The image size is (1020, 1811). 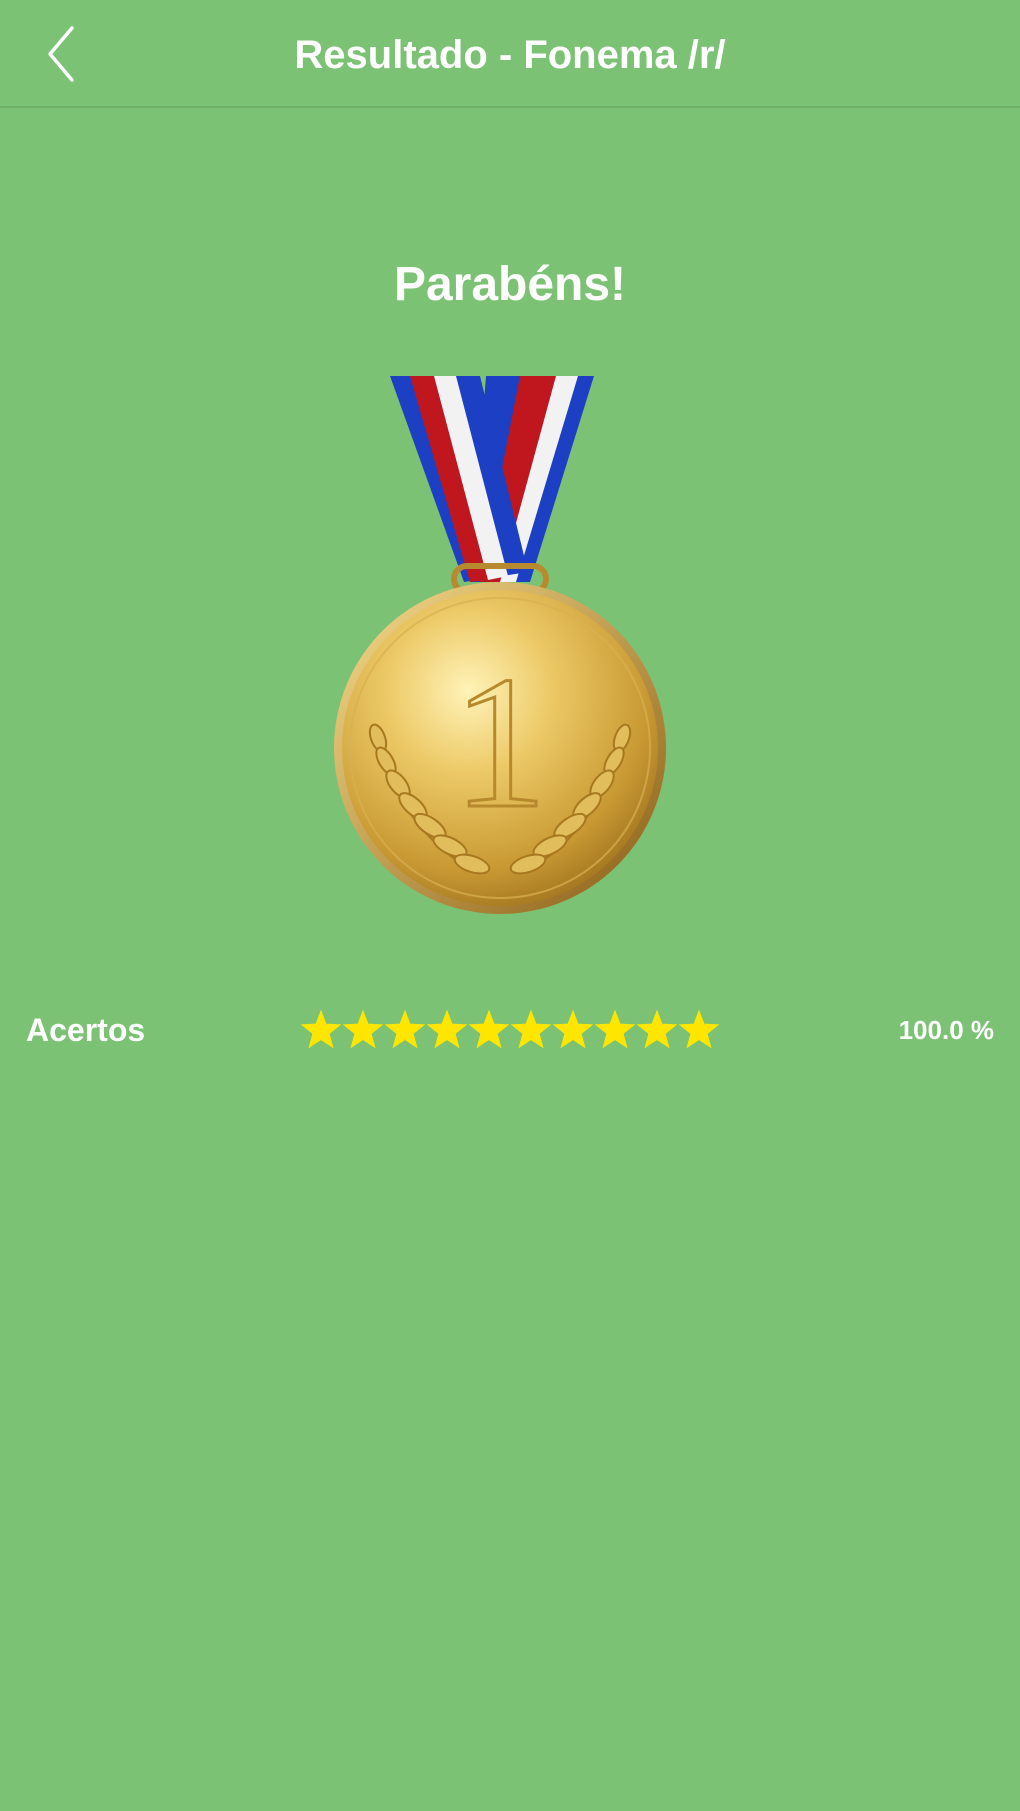 I want to click on medal-number: 1, so click(x=500, y=743).